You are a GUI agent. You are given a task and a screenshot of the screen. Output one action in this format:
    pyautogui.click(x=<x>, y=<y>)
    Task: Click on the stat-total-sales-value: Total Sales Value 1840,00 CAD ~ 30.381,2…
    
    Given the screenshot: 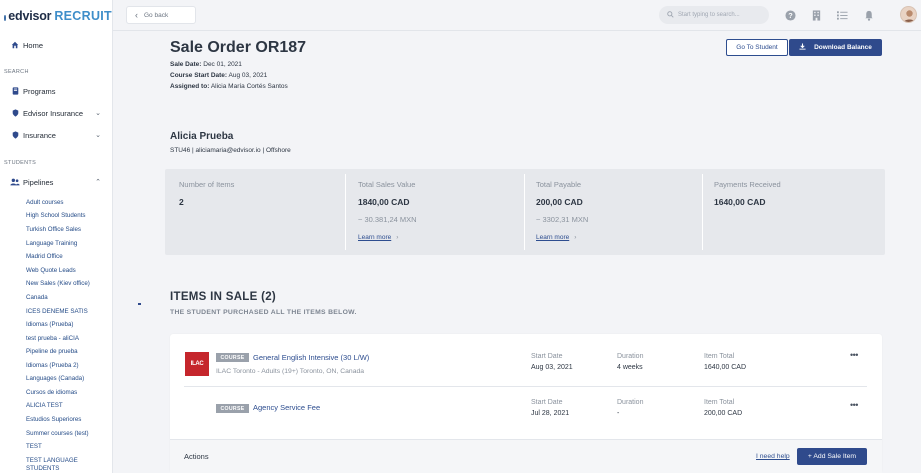 What is the action you would take?
    pyautogui.click(x=447, y=212)
    